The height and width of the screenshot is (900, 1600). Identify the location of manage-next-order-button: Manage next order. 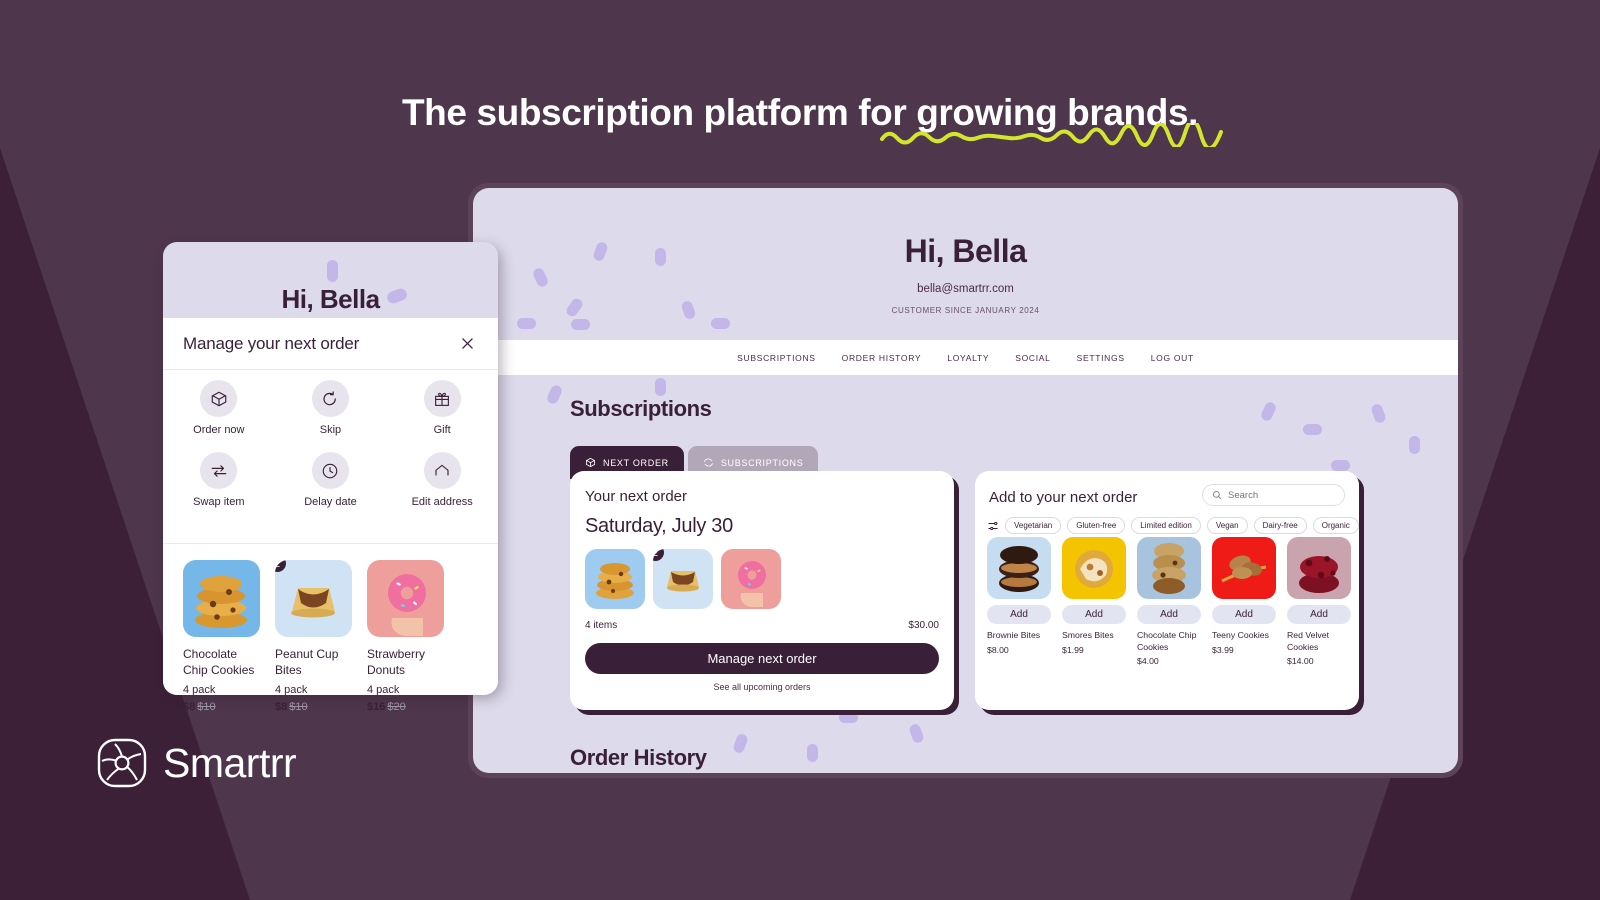
(762, 658).